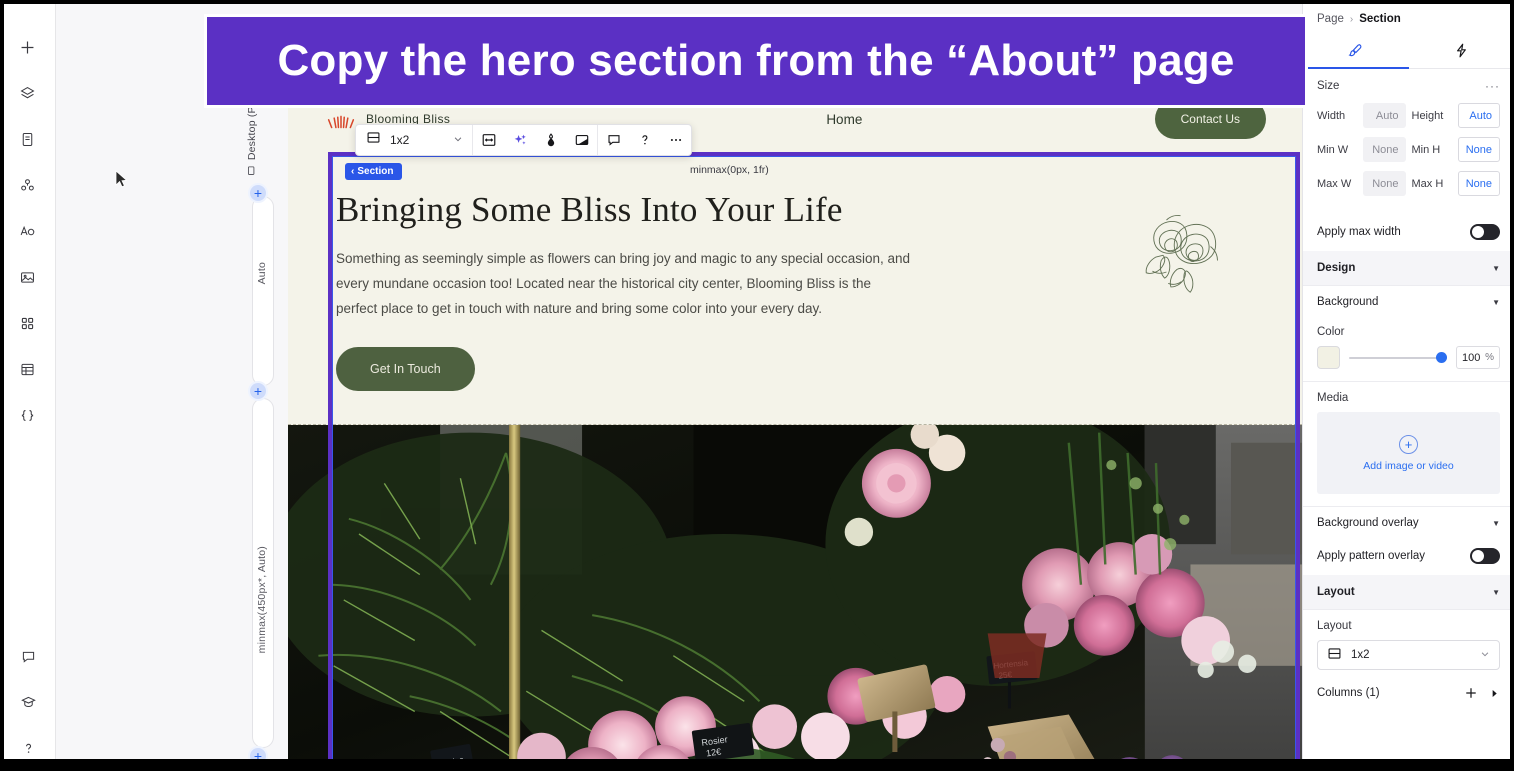  Describe the element at coordinates (341, 119) in the screenshot. I see `sun-flower-logo-icon` at that location.